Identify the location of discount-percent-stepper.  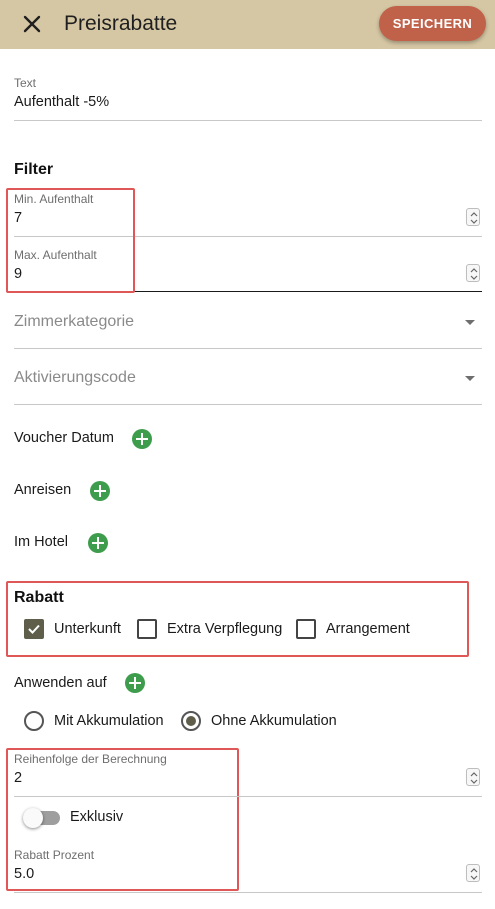
(473, 873).